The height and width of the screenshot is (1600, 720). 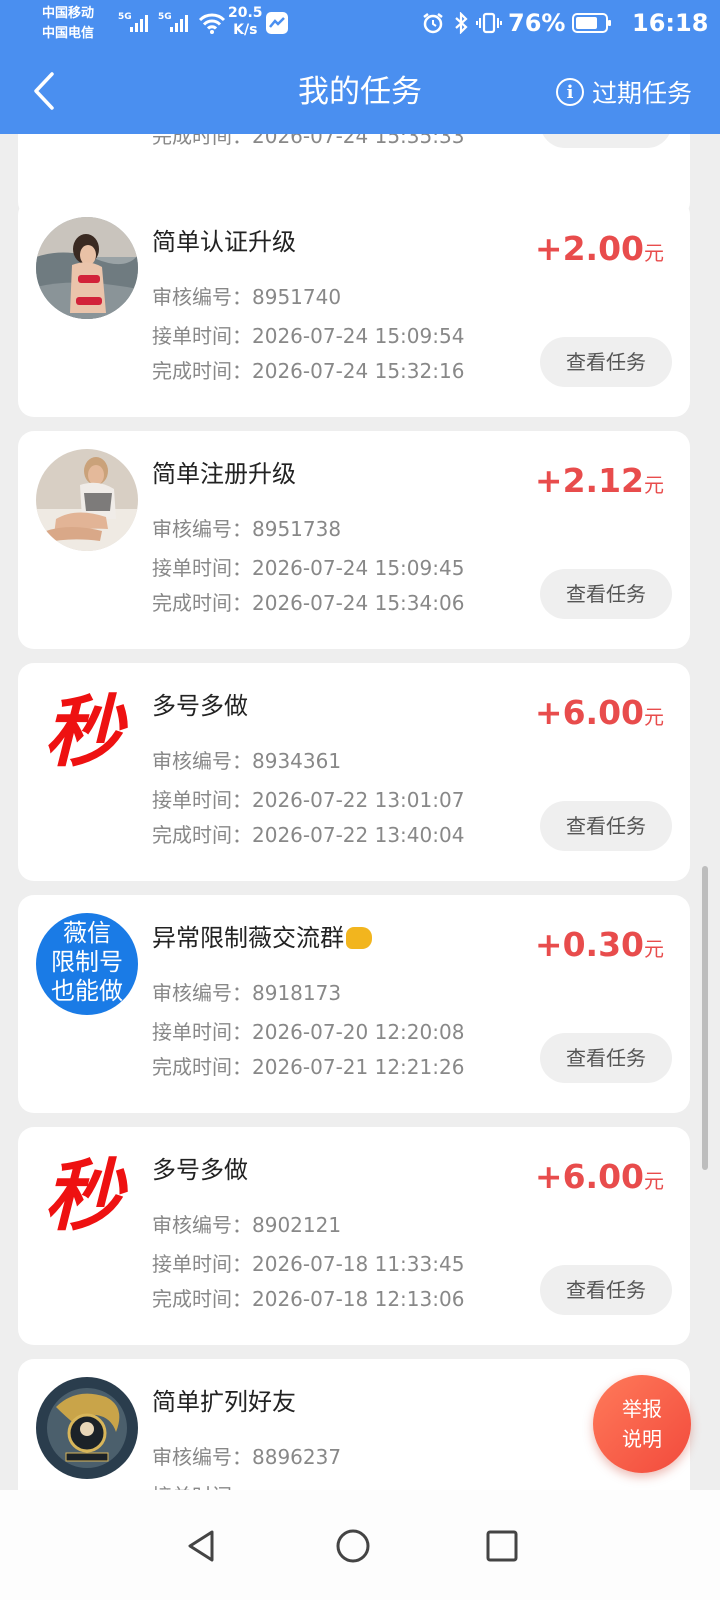 I want to click on expired-tasks-label: 过期任务, so click(x=641, y=93).